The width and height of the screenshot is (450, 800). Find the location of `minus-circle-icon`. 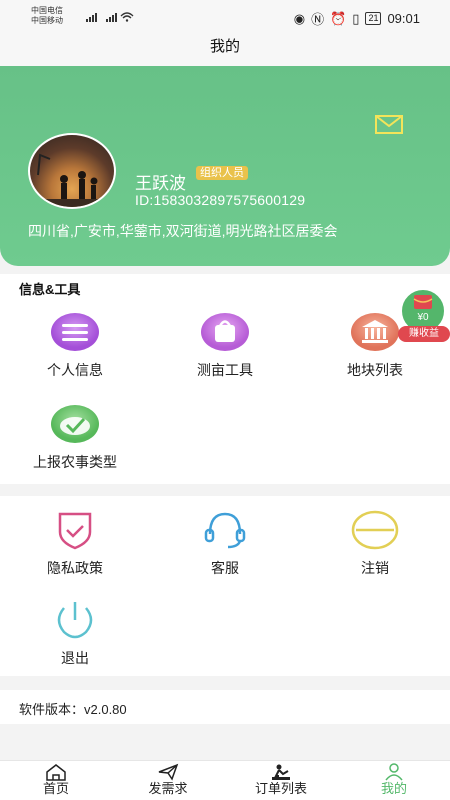

minus-circle-icon is located at coordinates (375, 530).